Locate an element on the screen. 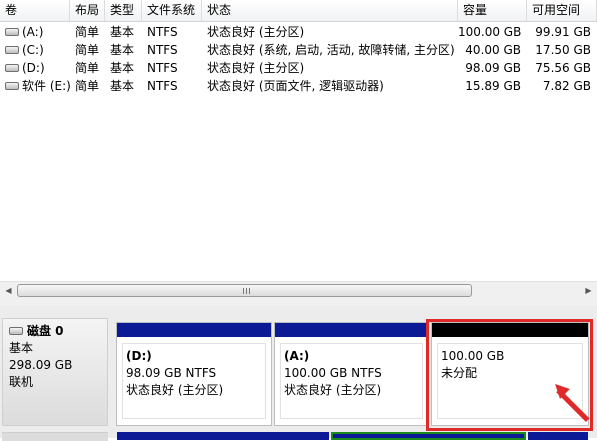  partition-a: (A:) 100.00 GB NTFS 状态良好 (主分区) is located at coordinates (351, 374).